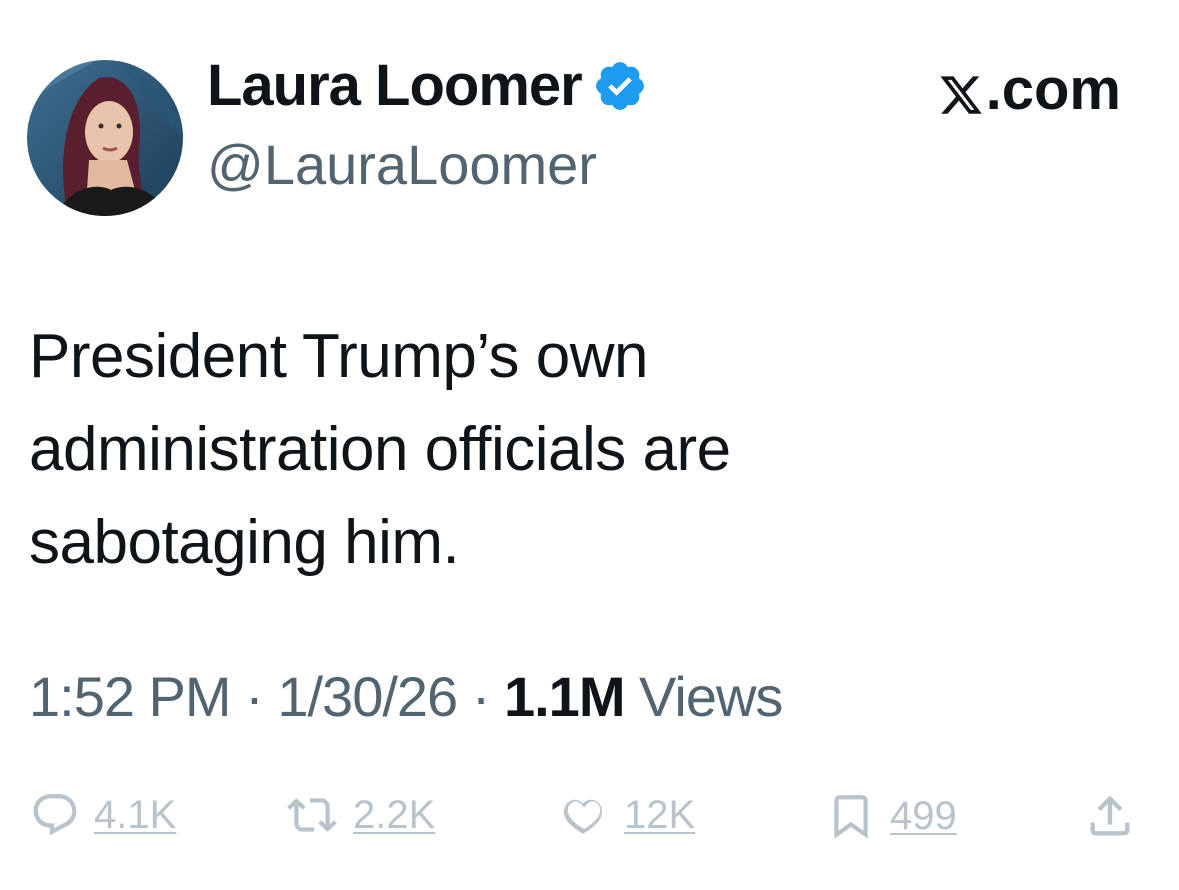 The width and height of the screenshot is (1179, 890). What do you see at coordinates (564, 696) in the screenshot?
I see `views-count: 1.1M` at bounding box center [564, 696].